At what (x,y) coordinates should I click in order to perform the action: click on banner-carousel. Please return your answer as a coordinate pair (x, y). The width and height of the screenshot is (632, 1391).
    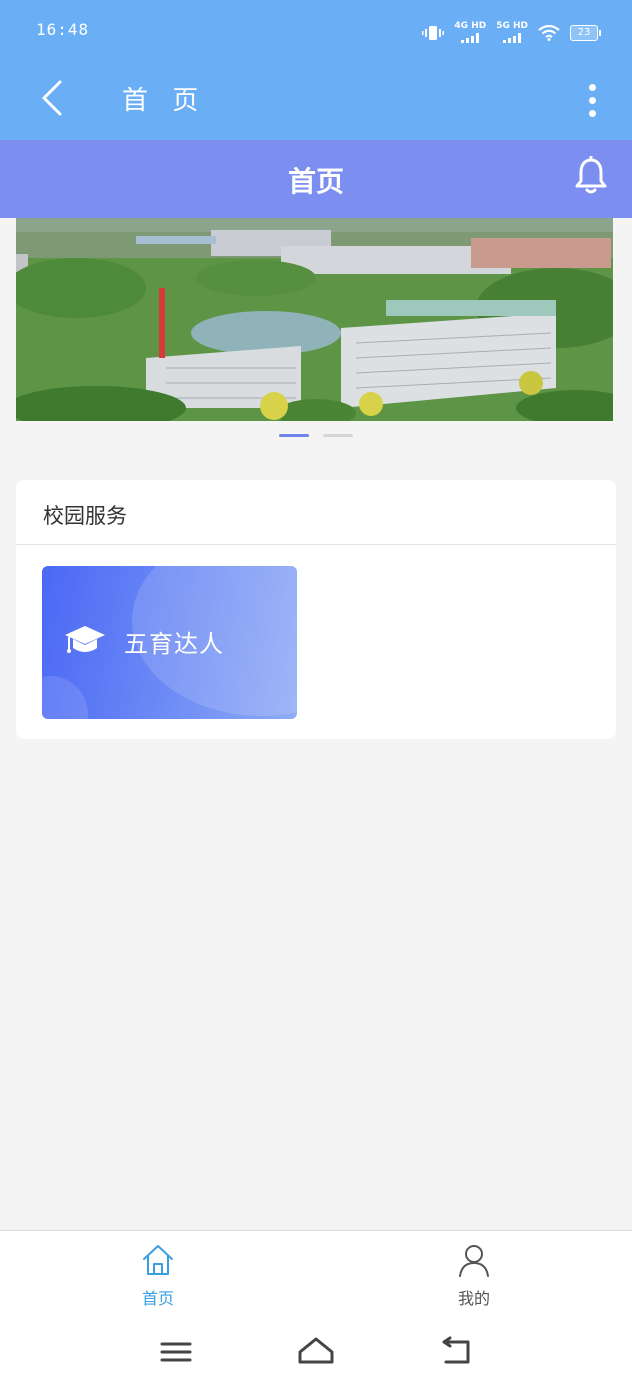
    Looking at the image, I should click on (314, 319).